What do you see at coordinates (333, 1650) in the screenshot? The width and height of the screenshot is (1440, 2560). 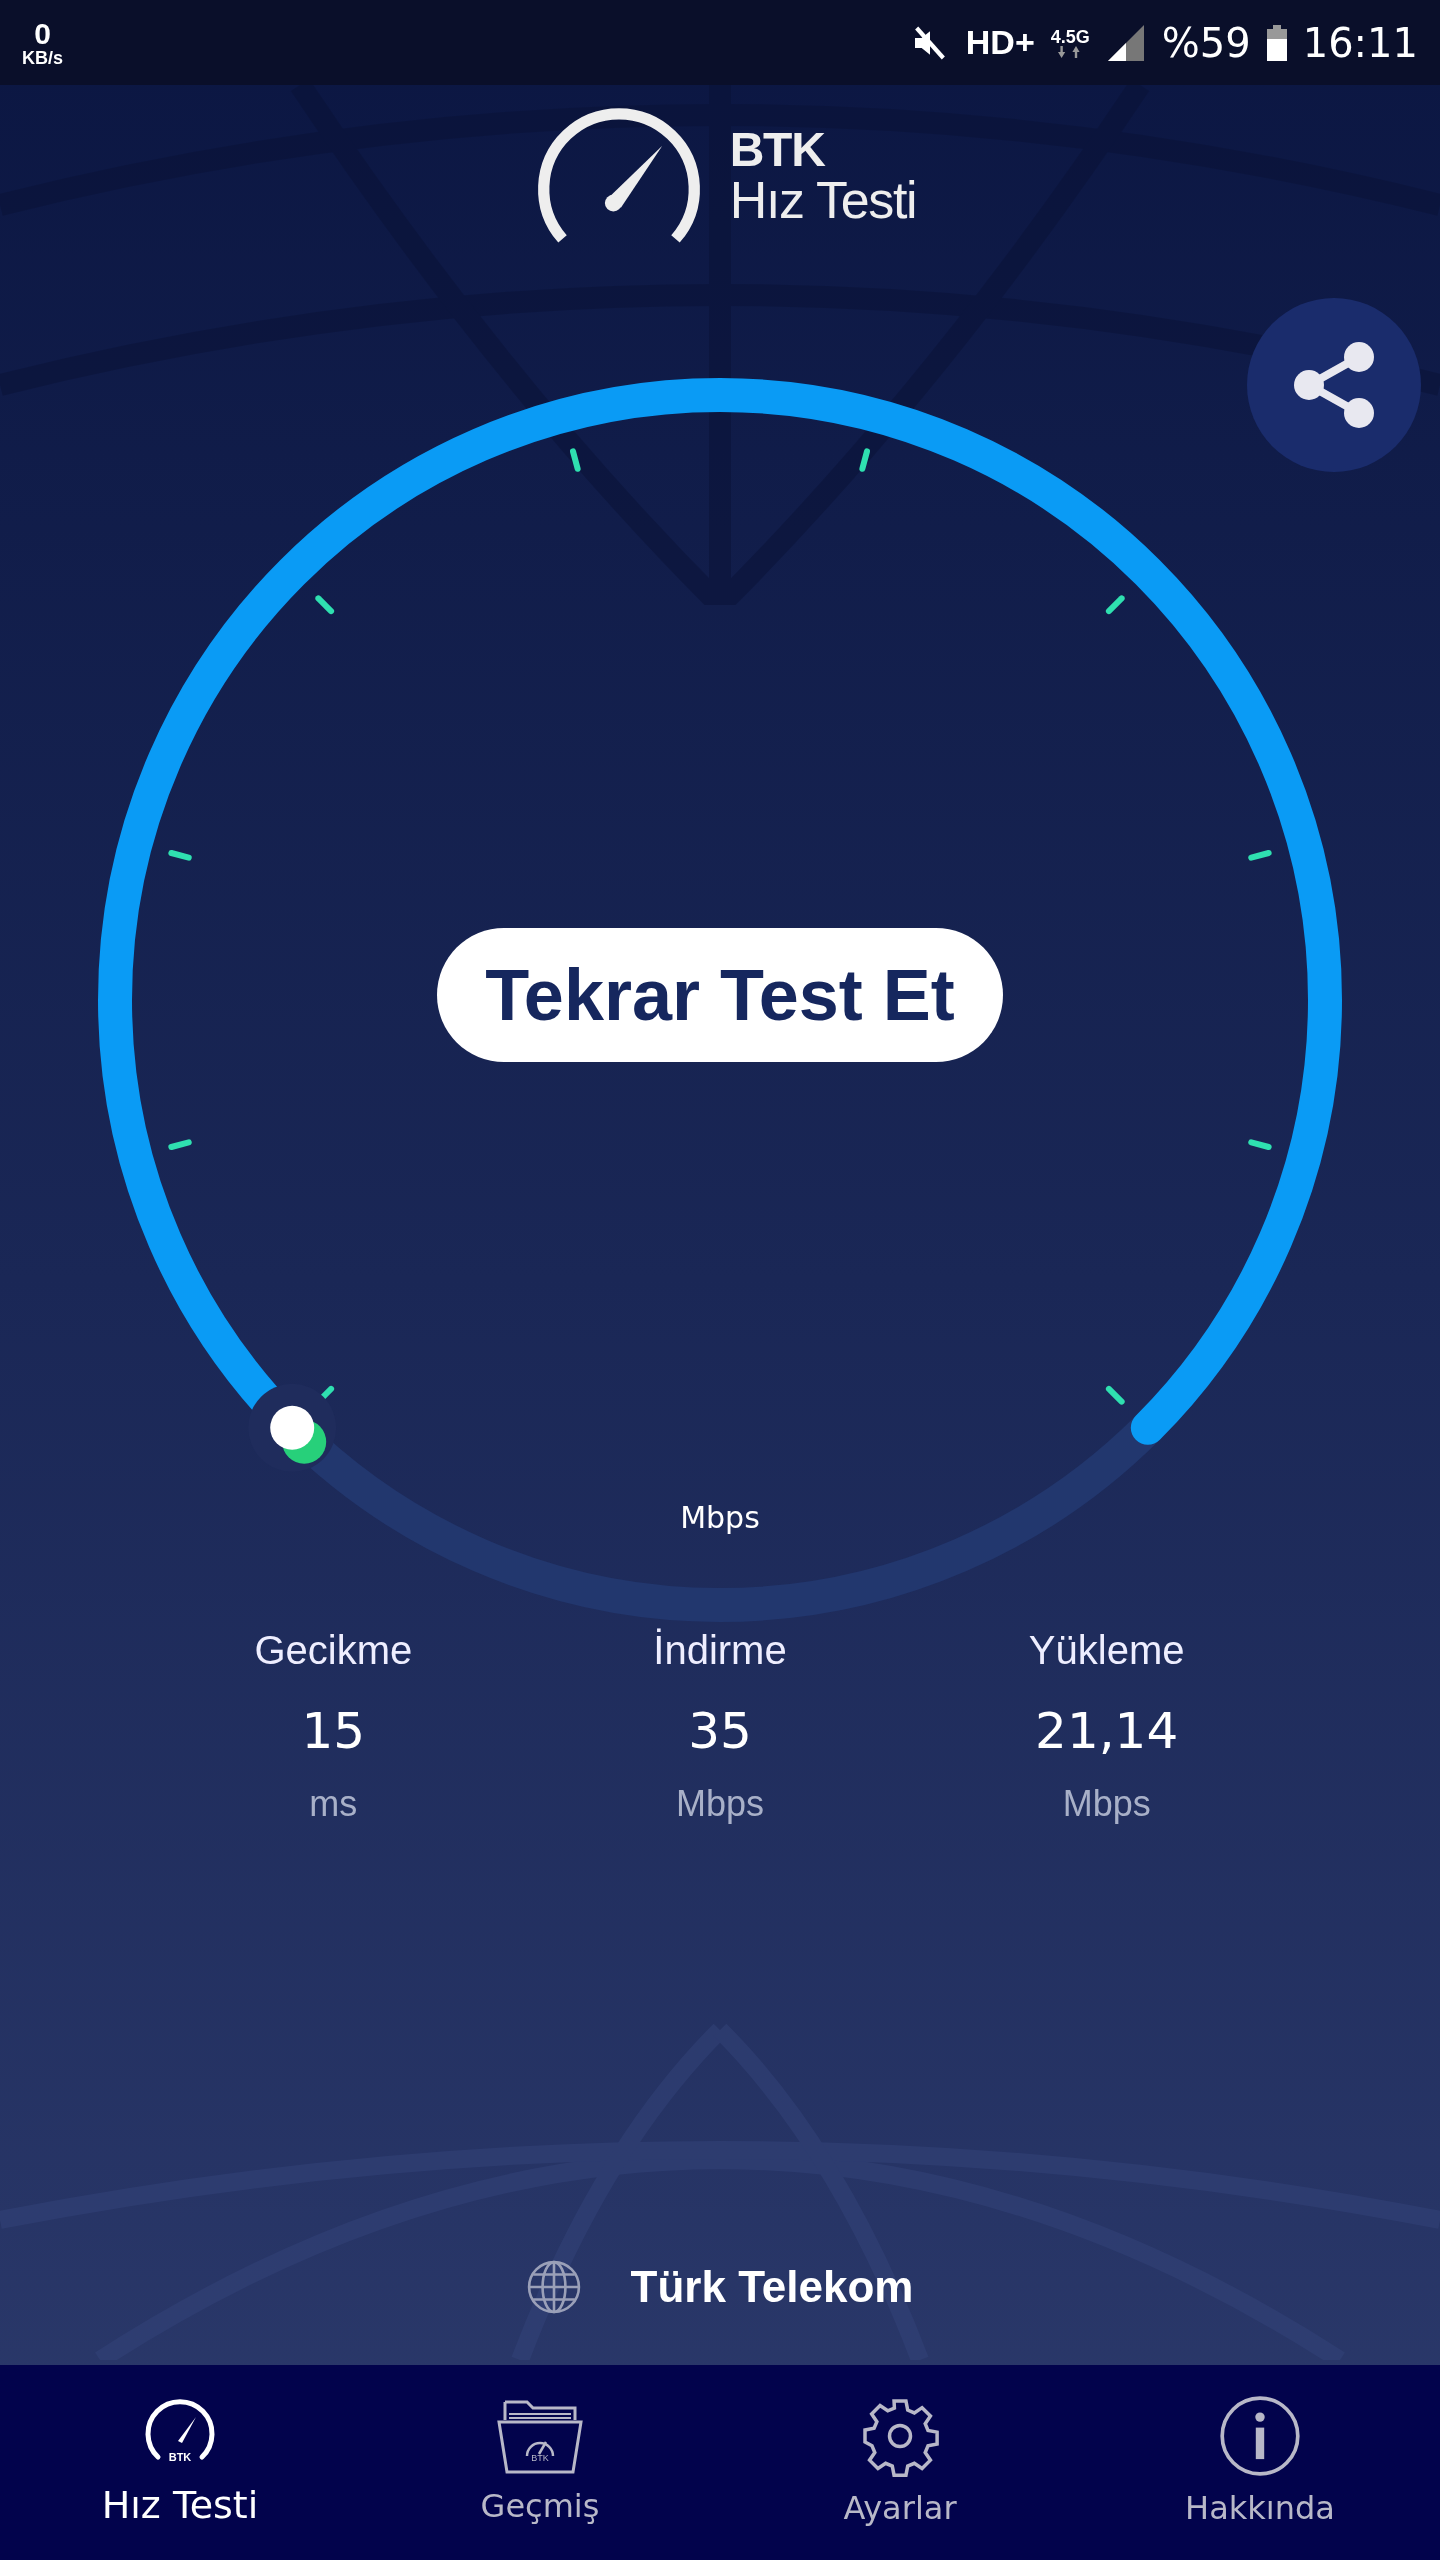 I see `result-label: Gecikme` at bounding box center [333, 1650].